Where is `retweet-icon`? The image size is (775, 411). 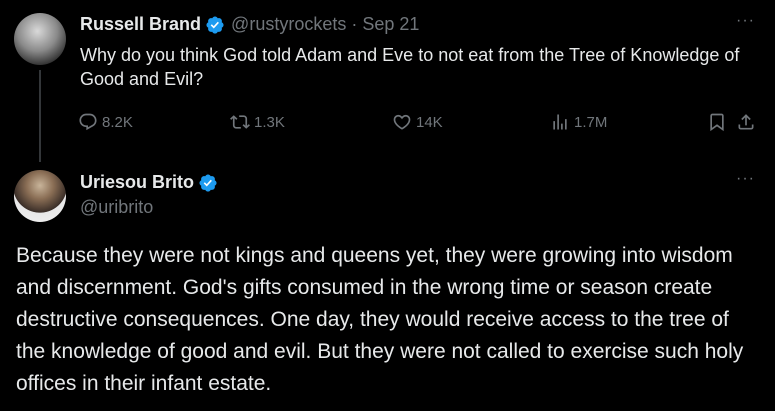
retweet-icon is located at coordinates (240, 122).